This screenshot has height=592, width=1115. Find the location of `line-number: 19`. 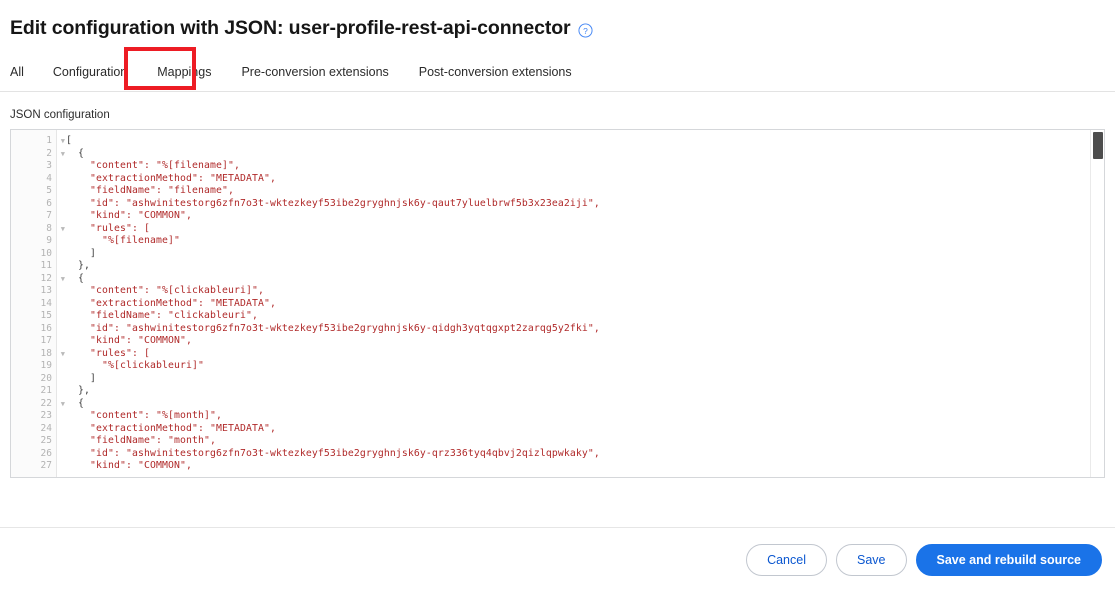

line-number: 19 is located at coordinates (46, 365).